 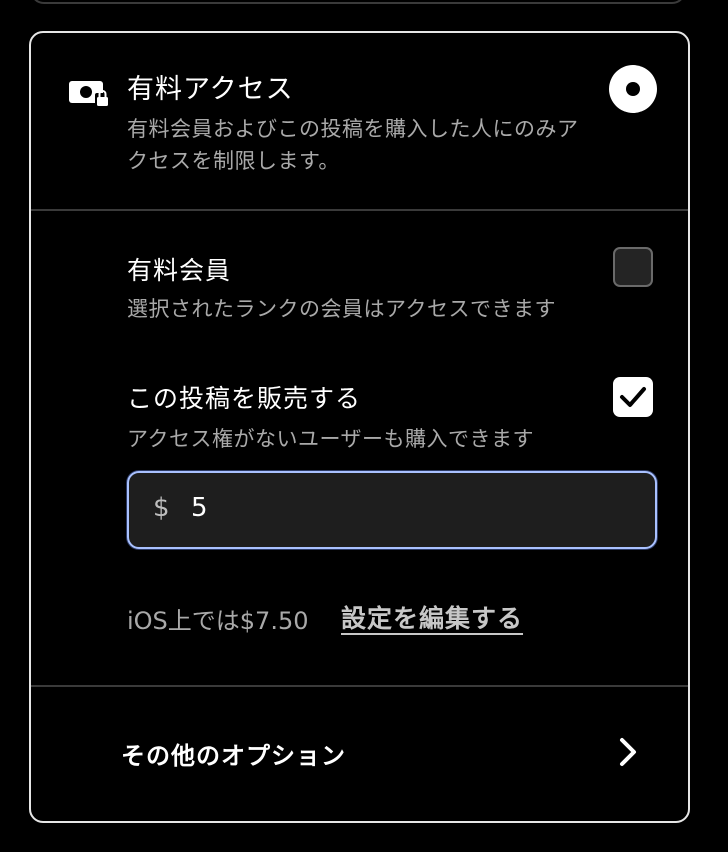 I want to click on sell-post-description: アクセス権がないユーザーも購入できます, so click(x=331, y=439).